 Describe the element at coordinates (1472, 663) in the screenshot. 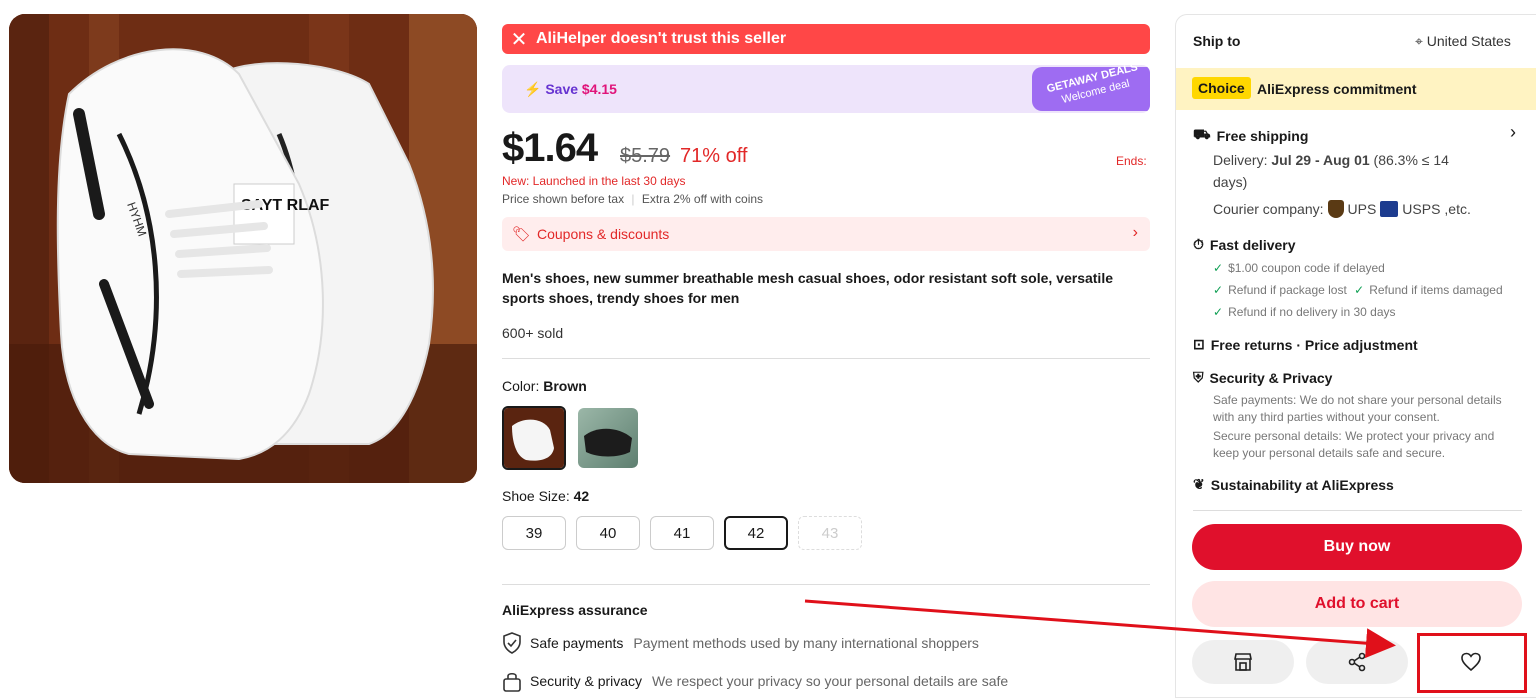

I see `annotation-highlight-box` at that location.